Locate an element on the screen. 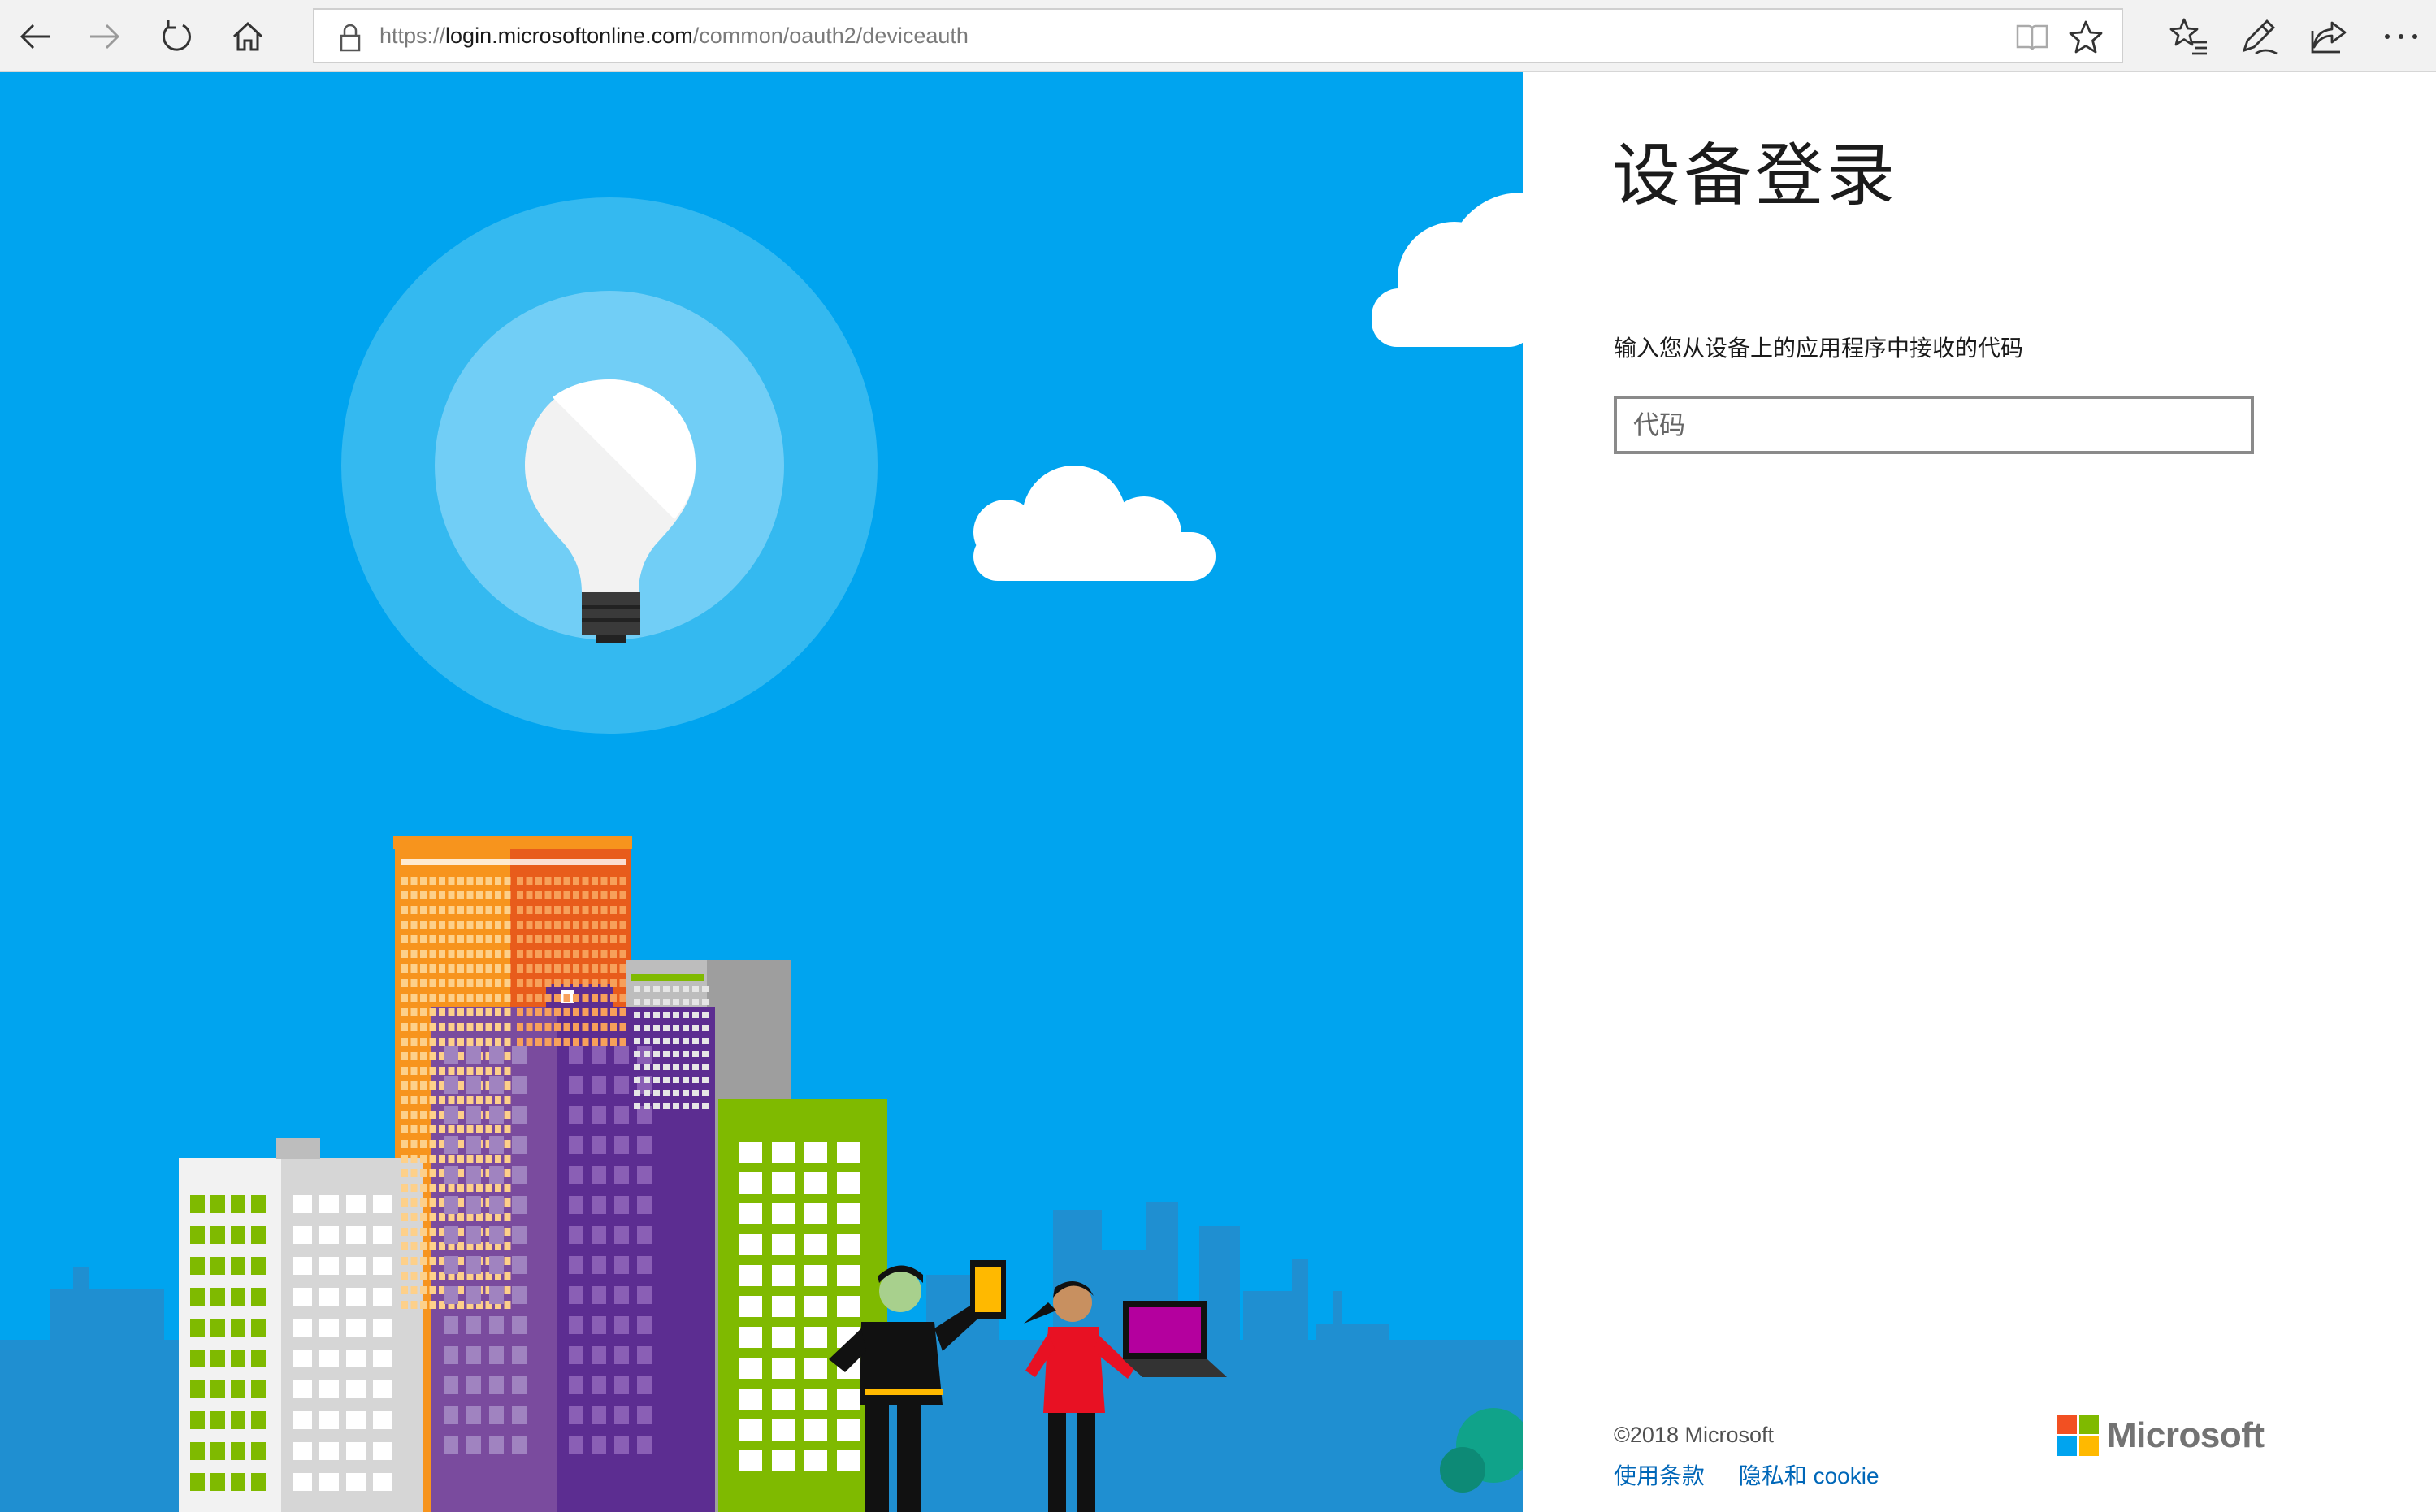 Image resolution: width=2436 pixels, height=1512 pixels. pen-icon is located at coordinates (2260, 36).